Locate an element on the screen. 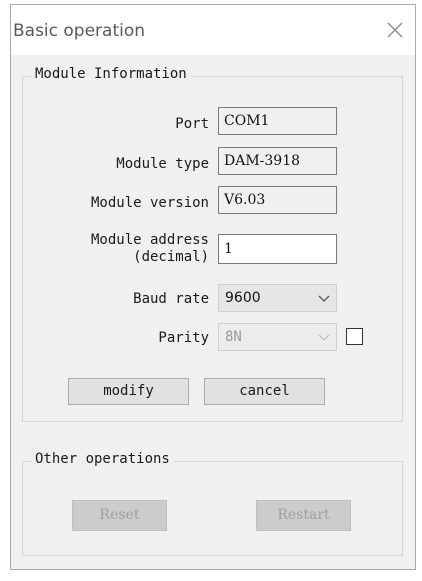  restart-button: Restart is located at coordinates (303, 515).